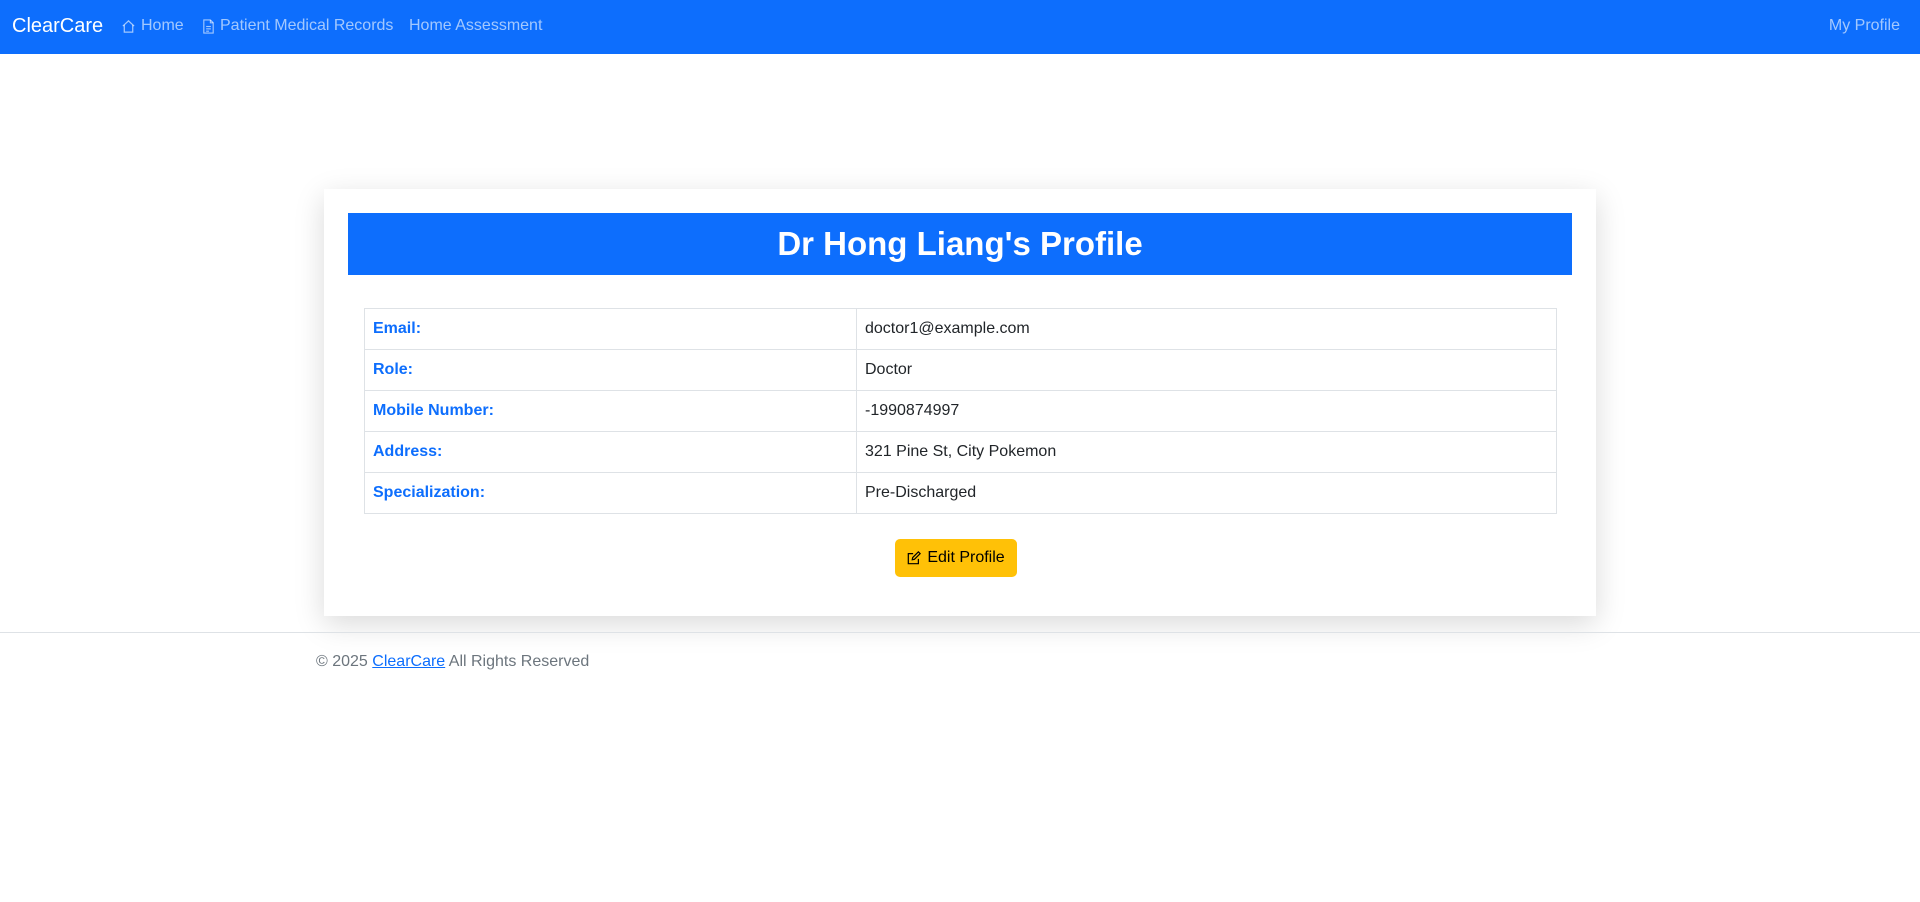 The image size is (1920, 902). I want to click on table-row: Specialization: Pre-Discharged, so click(960, 493).